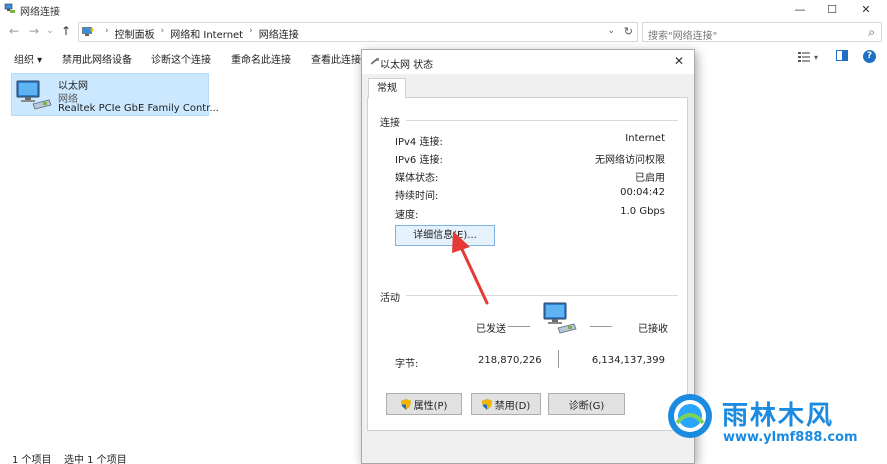 The image size is (887, 464). I want to click on network-connections-icon, so click(9, 8).